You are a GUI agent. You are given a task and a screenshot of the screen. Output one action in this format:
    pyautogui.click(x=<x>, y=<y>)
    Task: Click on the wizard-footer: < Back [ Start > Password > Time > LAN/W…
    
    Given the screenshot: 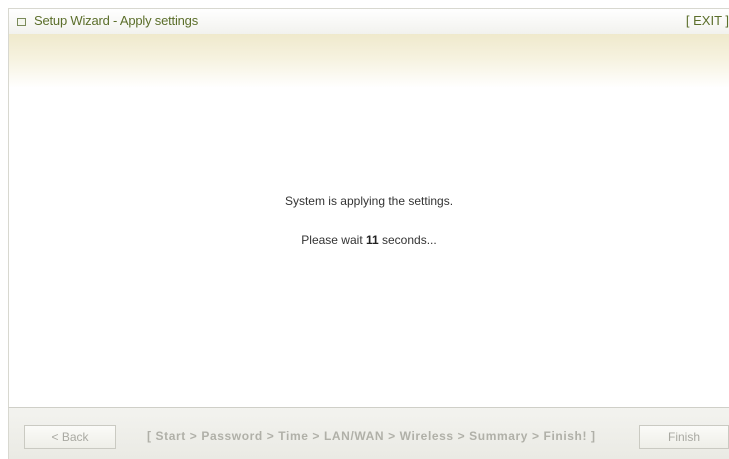 What is the action you would take?
    pyautogui.click(x=368, y=433)
    